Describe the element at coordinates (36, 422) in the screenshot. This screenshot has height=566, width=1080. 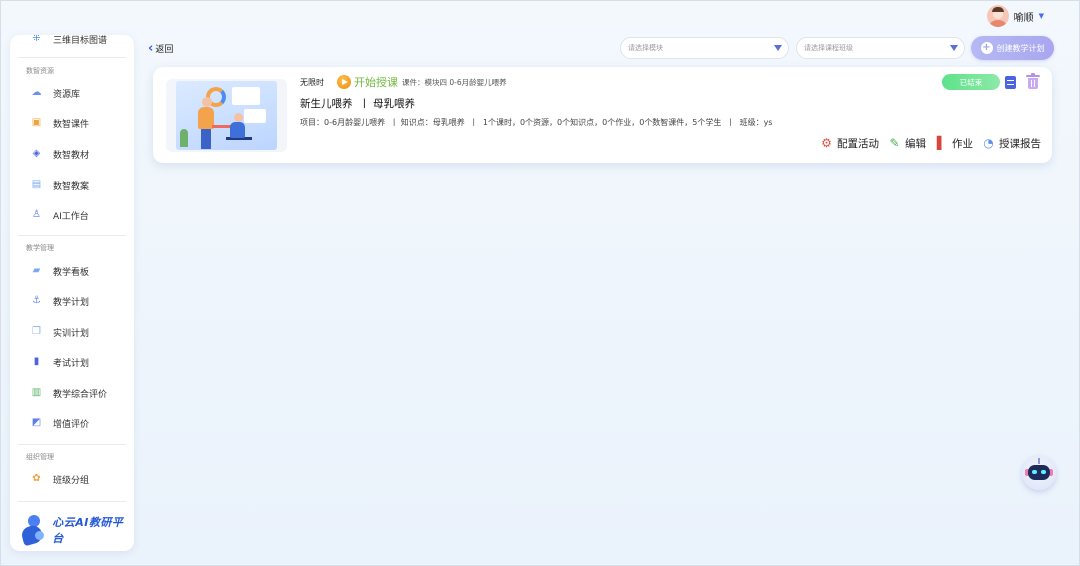
I see `value-added-icon: ◩` at that location.